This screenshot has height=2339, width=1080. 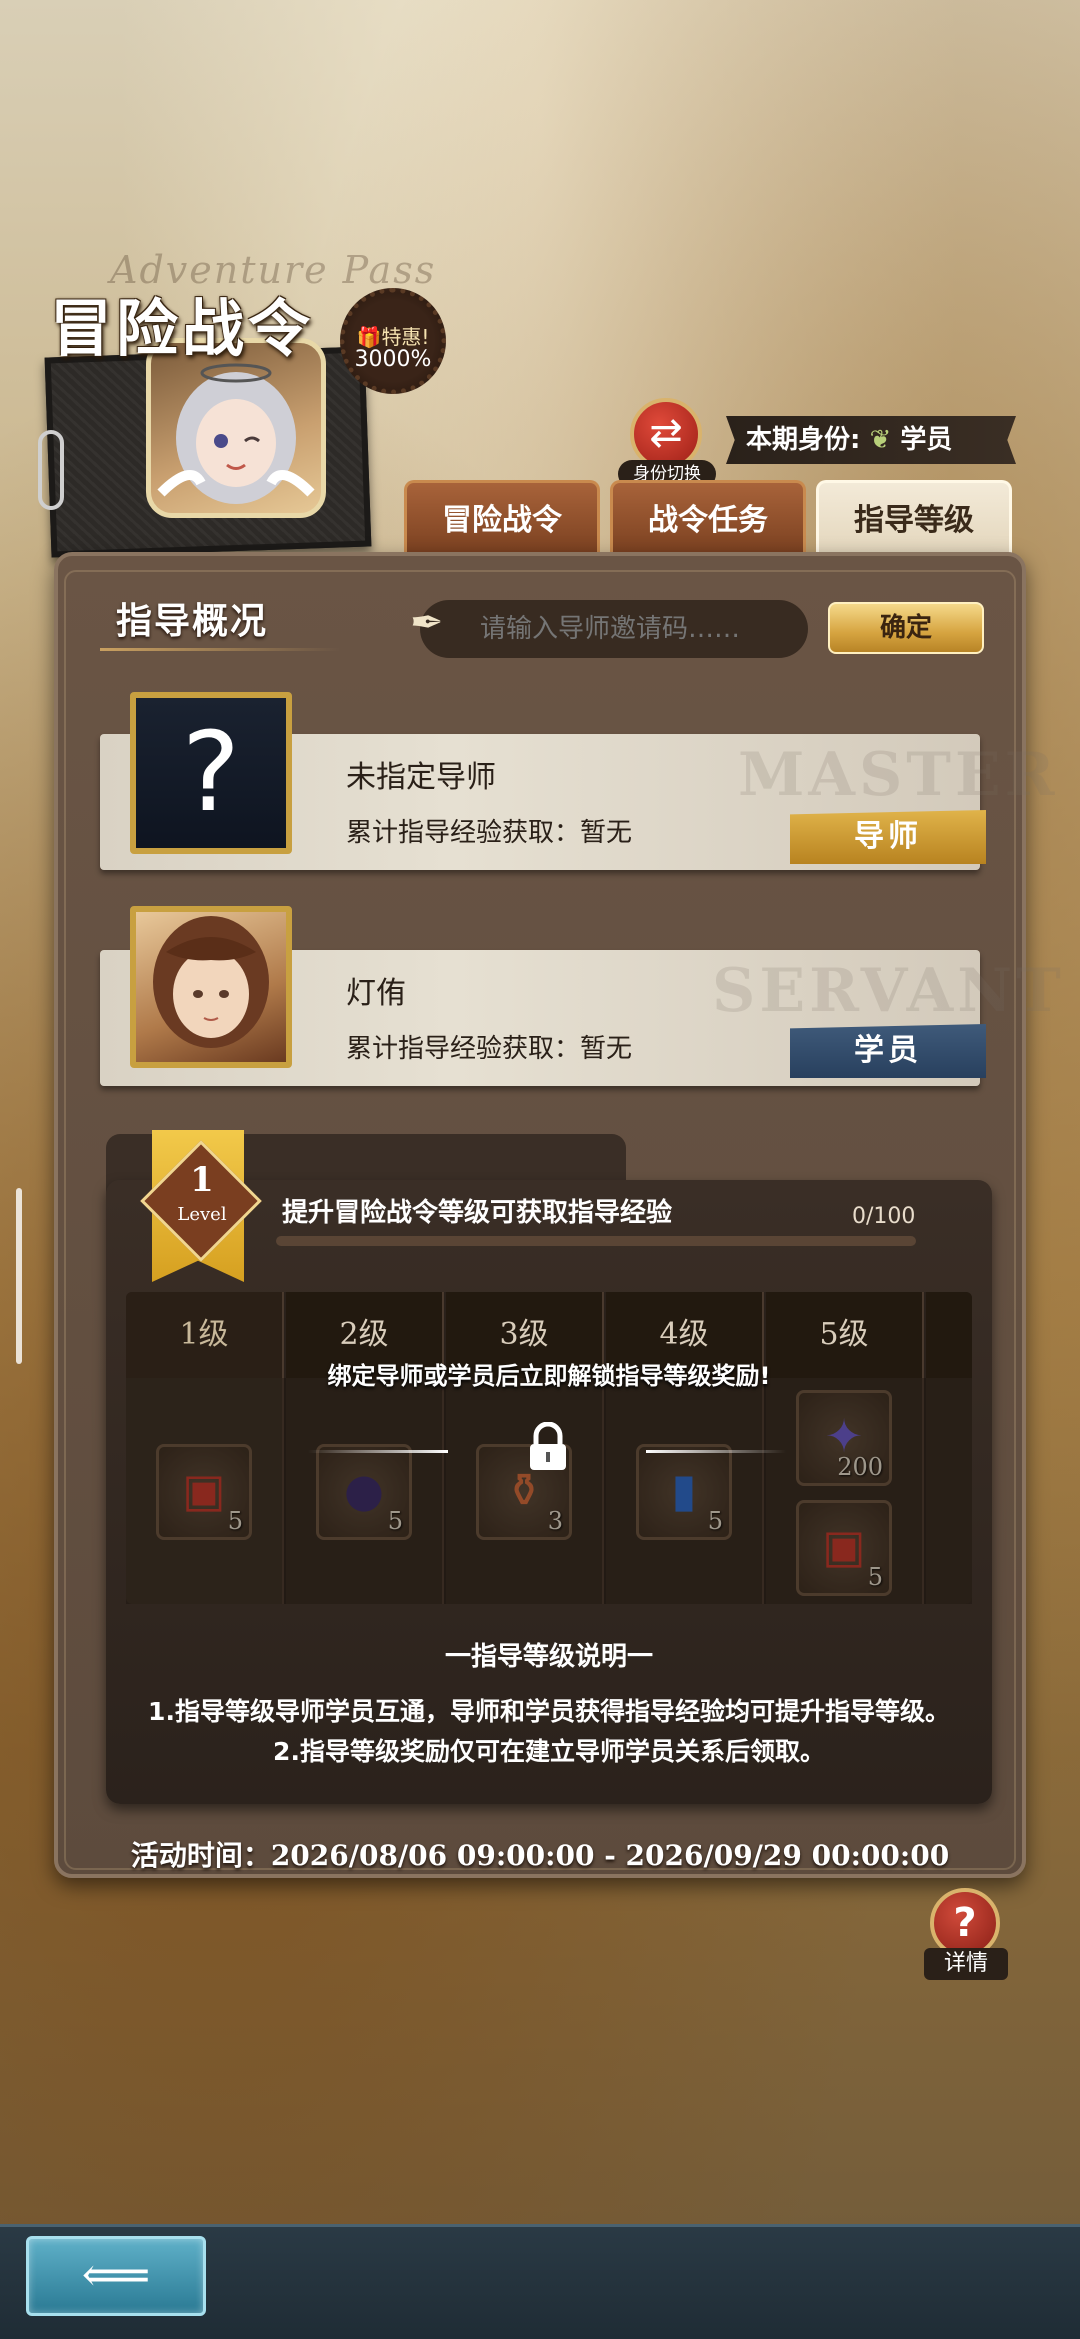 I want to click on mentor-portrait: ?, so click(x=211, y=773).